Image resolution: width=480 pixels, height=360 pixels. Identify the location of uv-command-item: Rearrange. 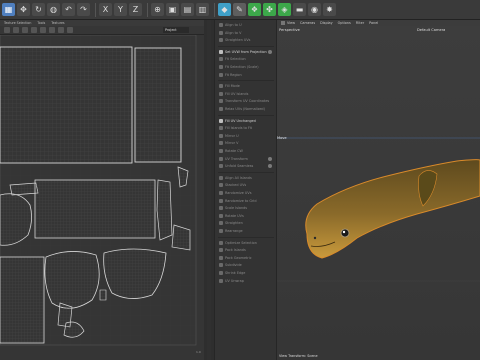
(247, 231).